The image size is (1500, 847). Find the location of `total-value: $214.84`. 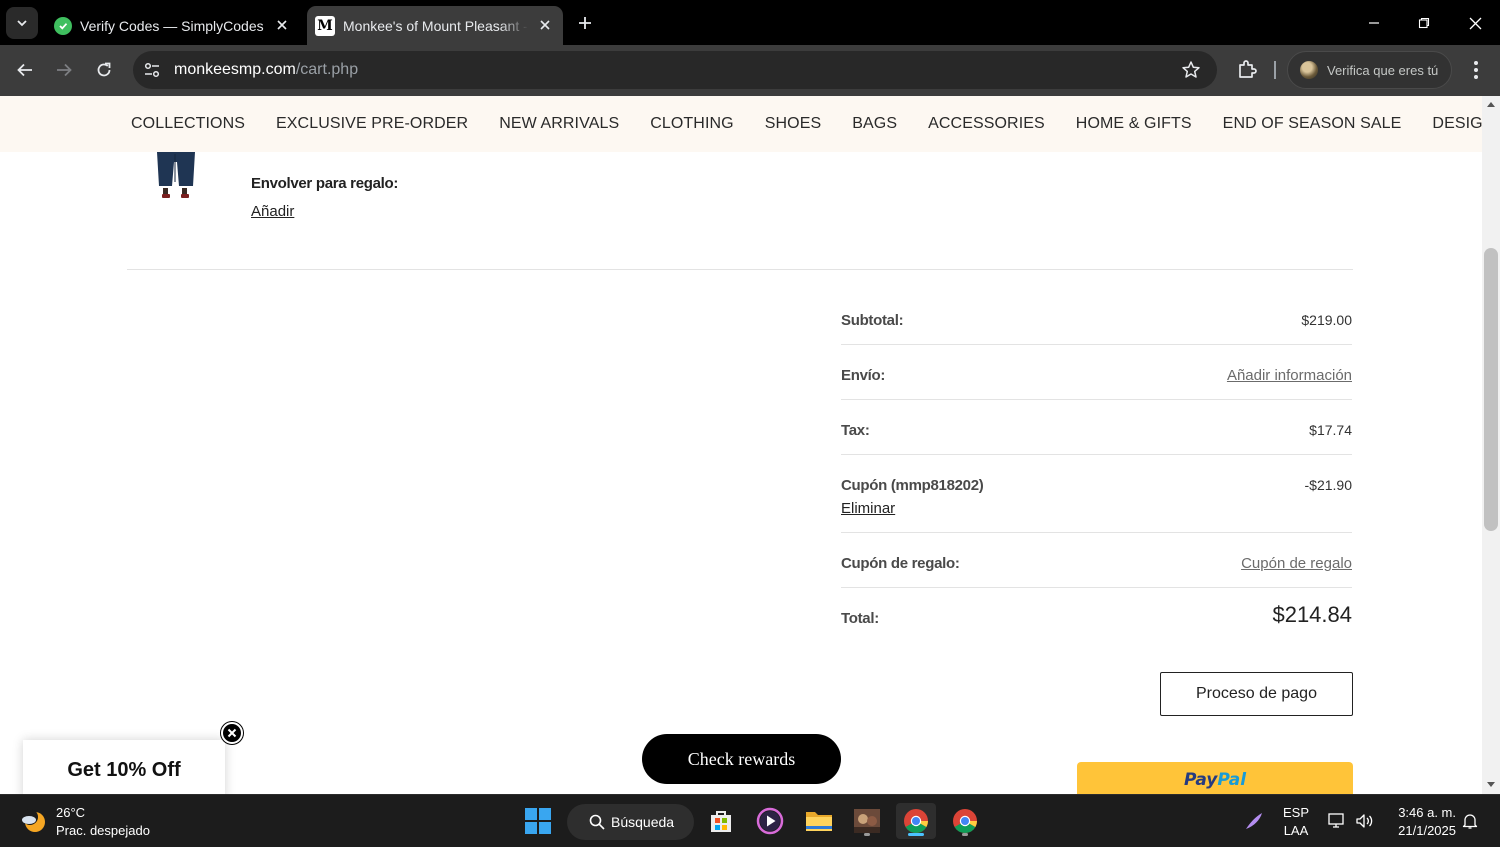

total-value: $214.84 is located at coordinates (1312, 614).